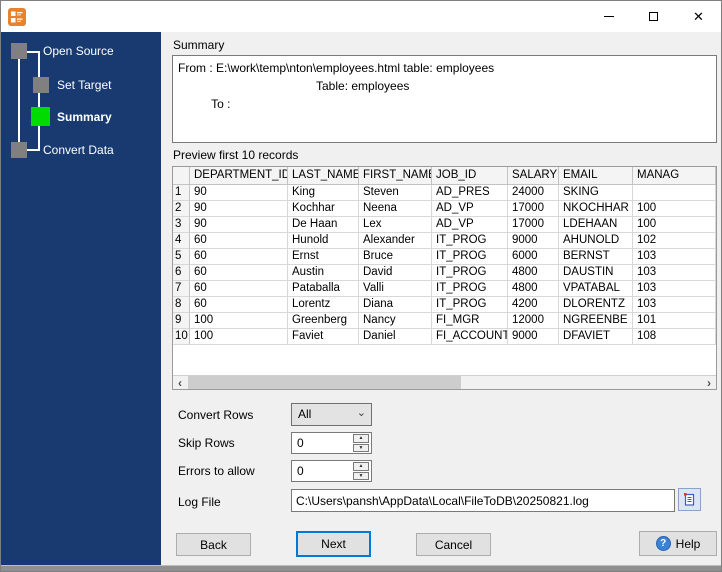 The width and height of the screenshot is (722, 572). What do you see at coordinates (331, 414) in the screenshot?
I see `convert-rows-select: All ⌄` at bounding box center [331, 414].